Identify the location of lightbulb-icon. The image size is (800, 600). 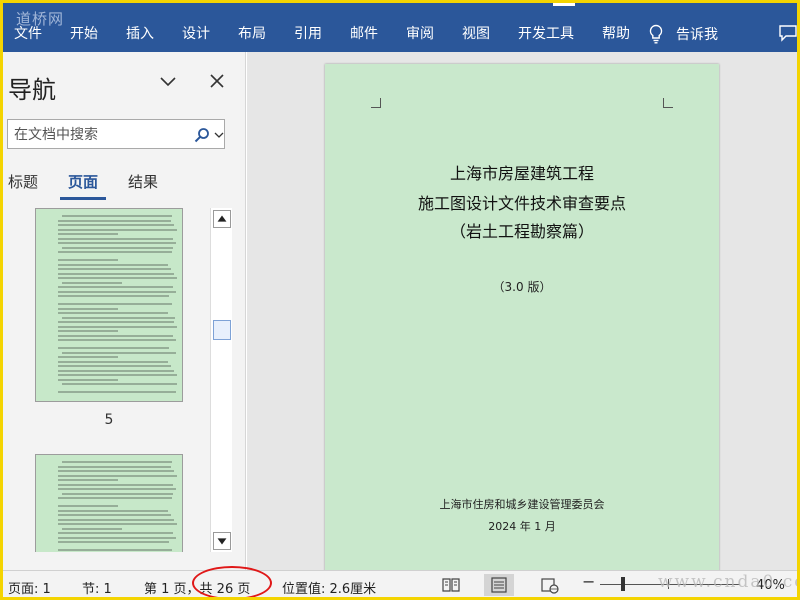
(656, 34).